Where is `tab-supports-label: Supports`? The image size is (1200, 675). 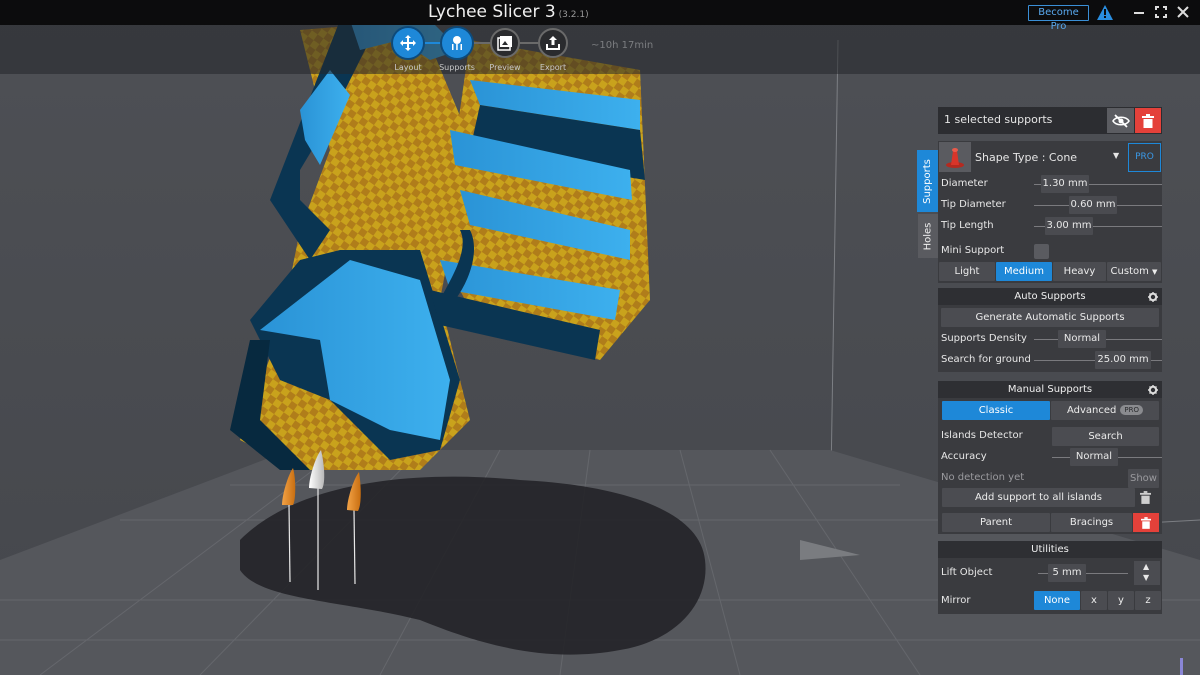 tab-supports-label: Supports is located at coordinates (927, 181).